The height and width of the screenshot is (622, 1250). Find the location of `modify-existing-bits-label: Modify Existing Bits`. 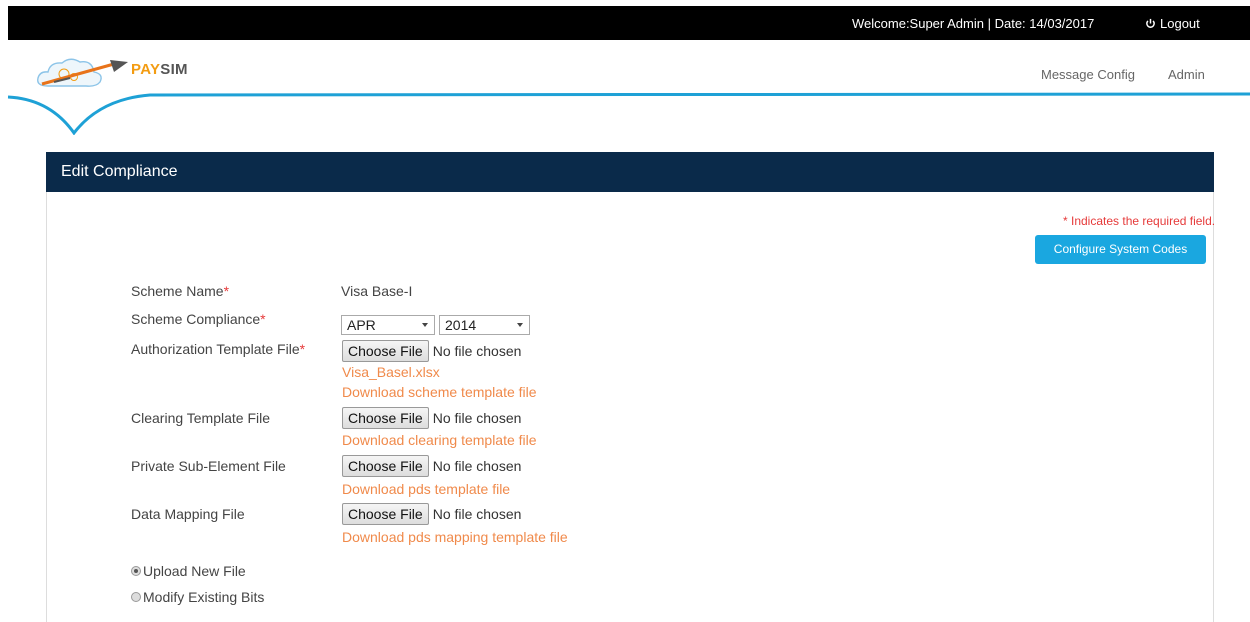

modify-existing-bits-label: Modify Existing Bits is located at coordinates (204, 597).